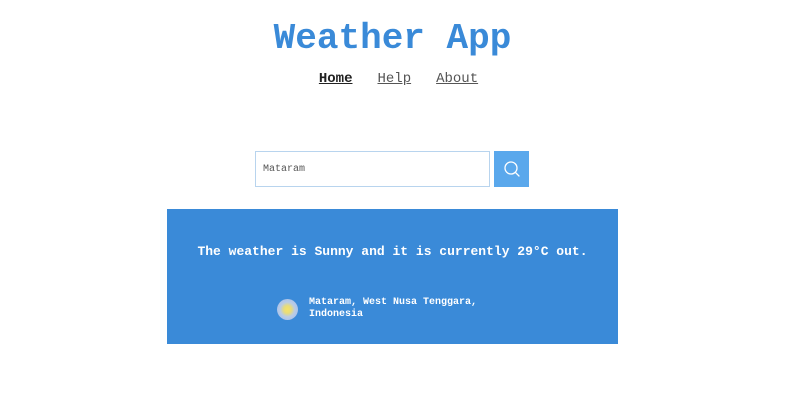 Image resolution: width=785 pixels, height=400 pixels. Describe the element at coordinates (393, 308) in the screenshot. I see `location-name: Mataram, West Nusa Tenggara, Indonesia` at that location.